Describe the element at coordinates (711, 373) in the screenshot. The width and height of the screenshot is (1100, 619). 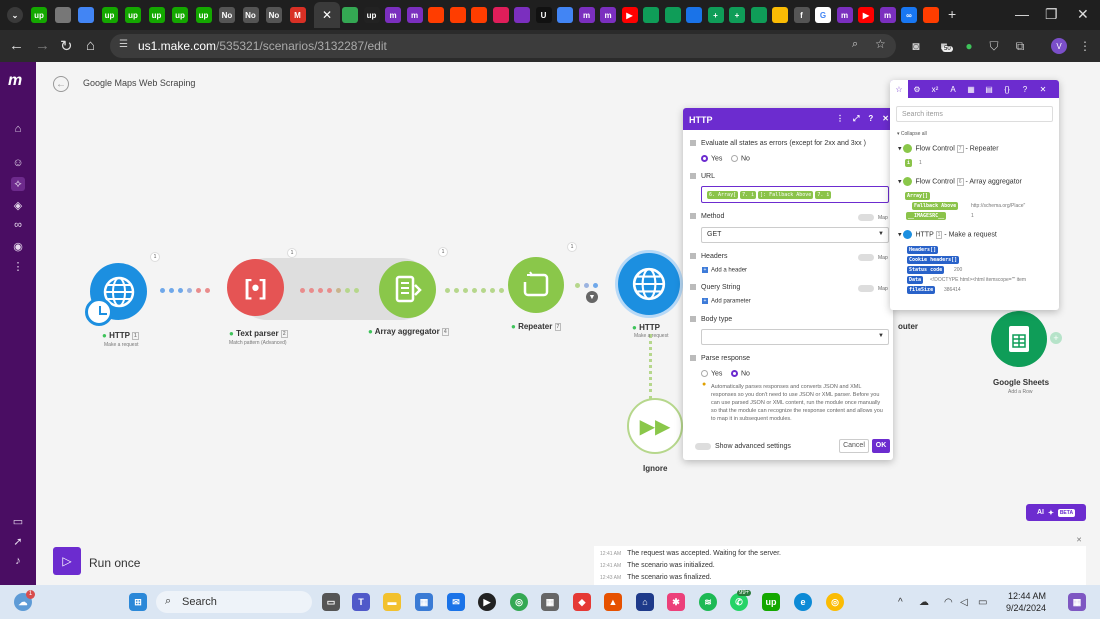
I see `parse-yes-radio: Yes` at that location.